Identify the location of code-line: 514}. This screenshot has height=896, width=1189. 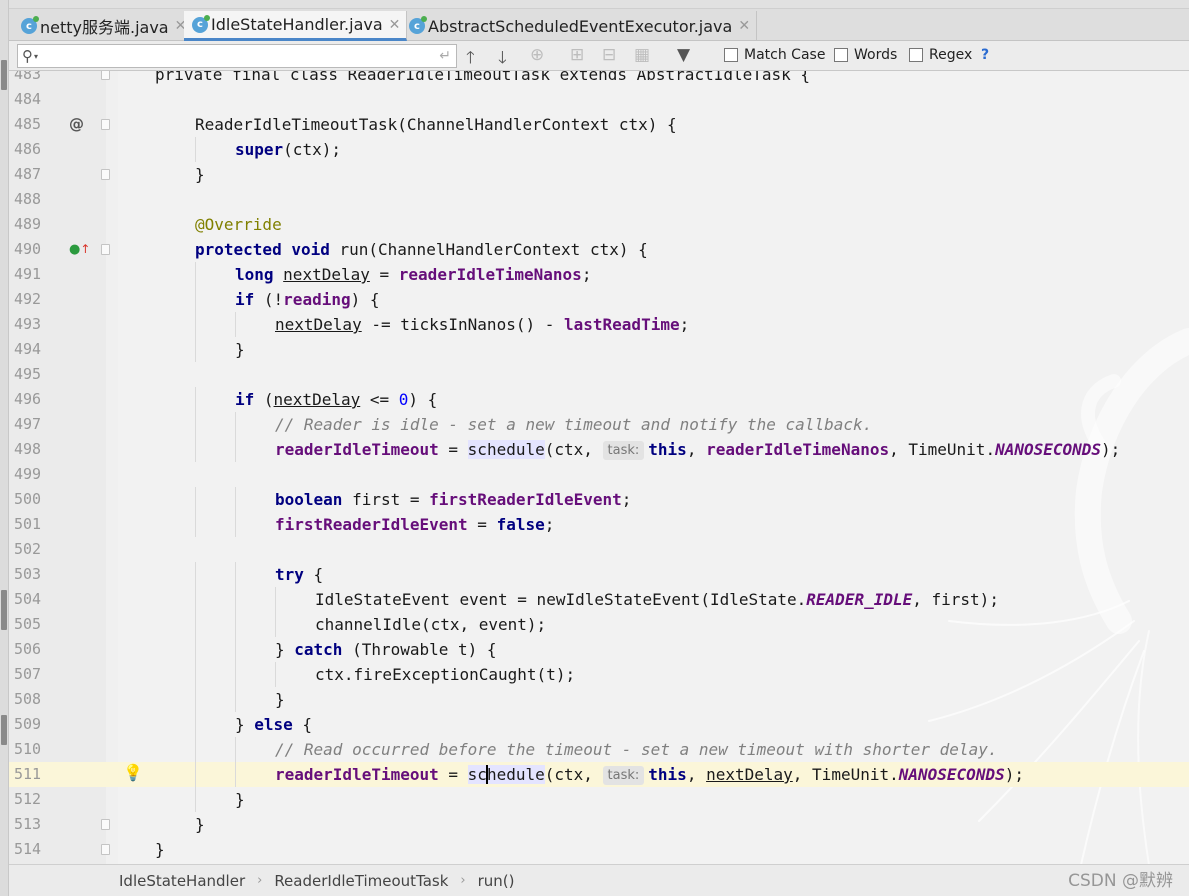
(599, 849).